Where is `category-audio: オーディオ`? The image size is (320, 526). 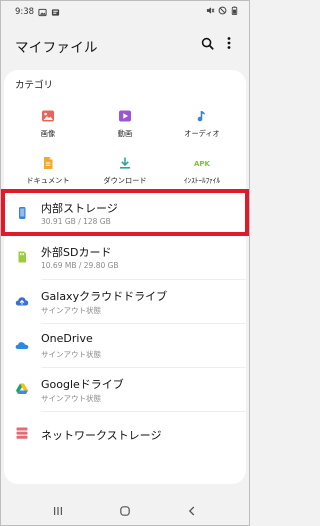
category-audio: オーディオ is located at coordinates (202, 129).